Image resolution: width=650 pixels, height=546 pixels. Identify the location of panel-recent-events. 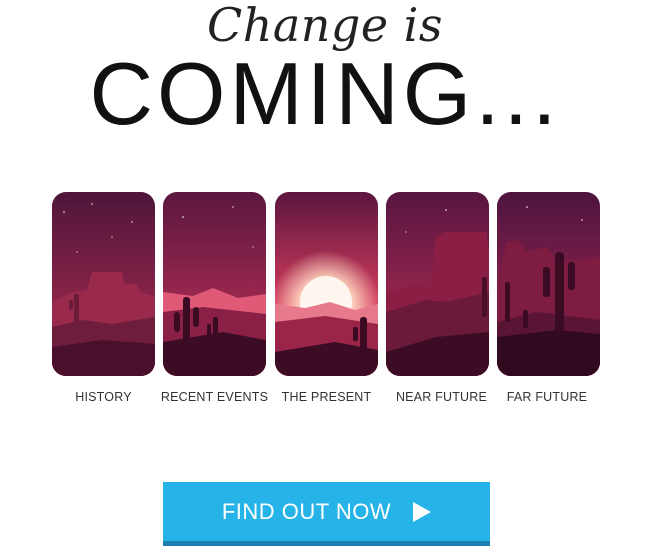
(214, 284).